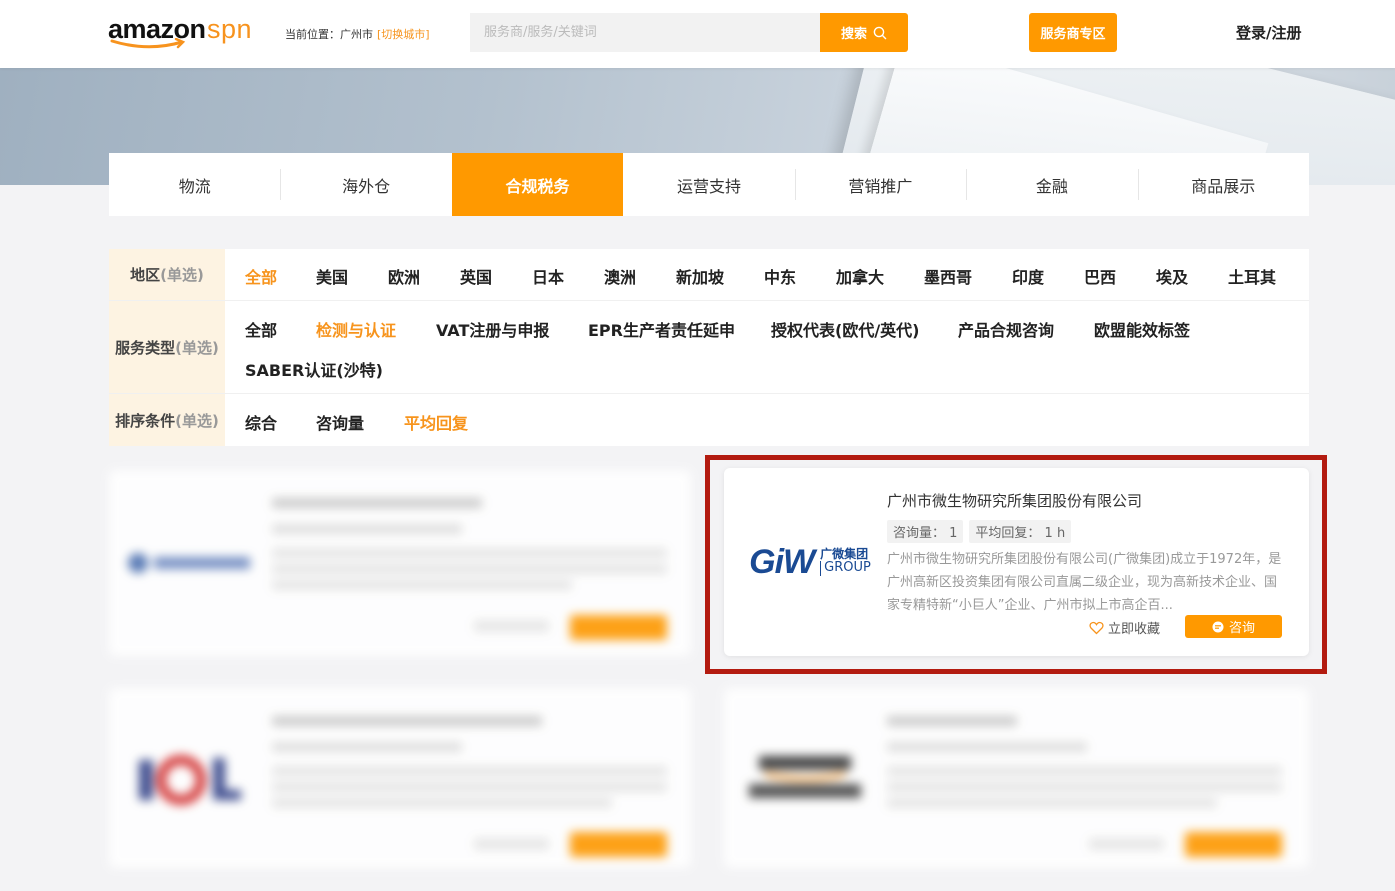 The image size is (1395, 891). What do you see at coordinates (782, 561) in the screenshot?
I see `logo-giw-text: GiW` at bounding box center [782, 561].